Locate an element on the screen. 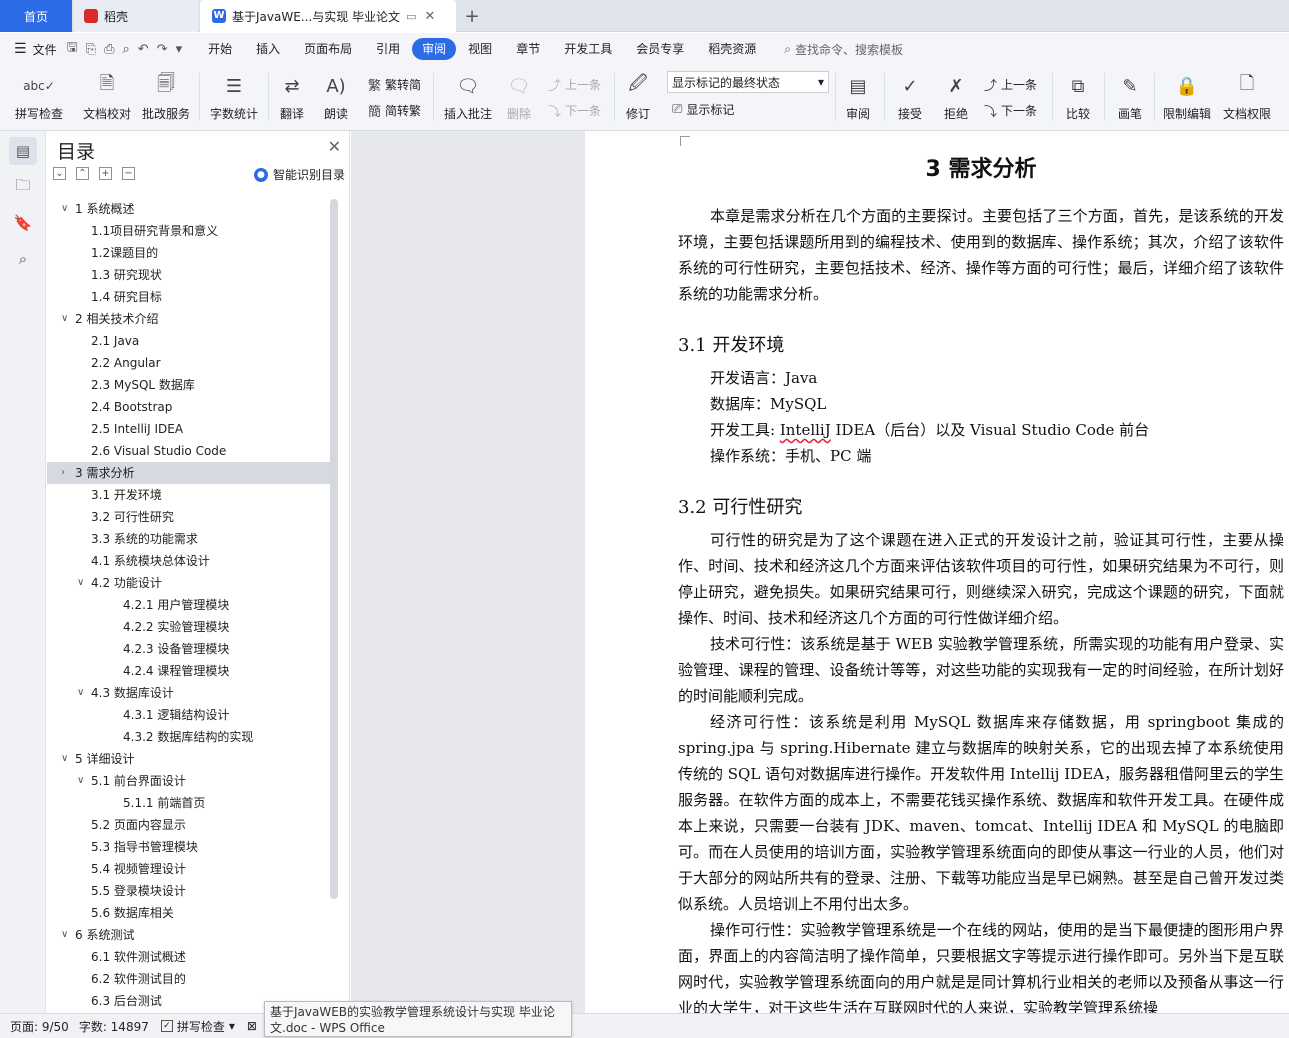 This screenshot has width=1289, height=1038. toc-item: 5.1.1 前端首页 is located at coordinates (190, 803).